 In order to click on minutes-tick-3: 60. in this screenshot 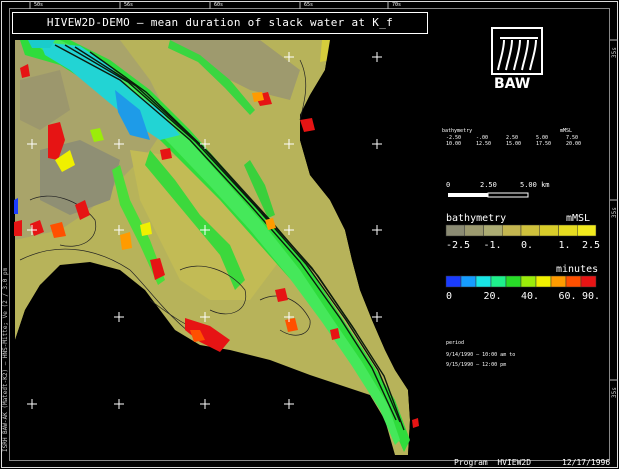, I will do `click(567, 296)`.